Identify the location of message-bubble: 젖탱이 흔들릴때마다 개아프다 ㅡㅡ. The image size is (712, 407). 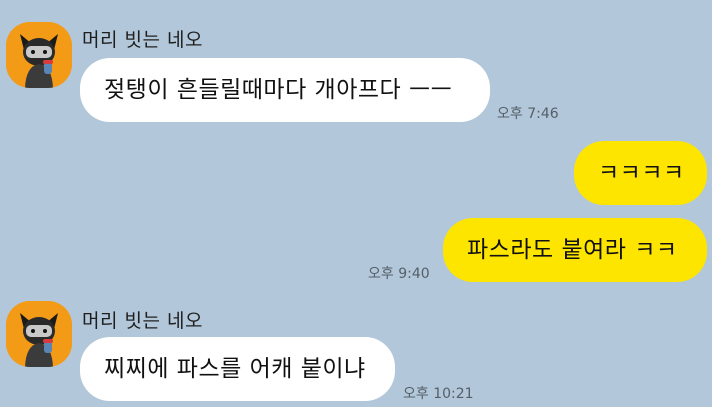
(285, 90).